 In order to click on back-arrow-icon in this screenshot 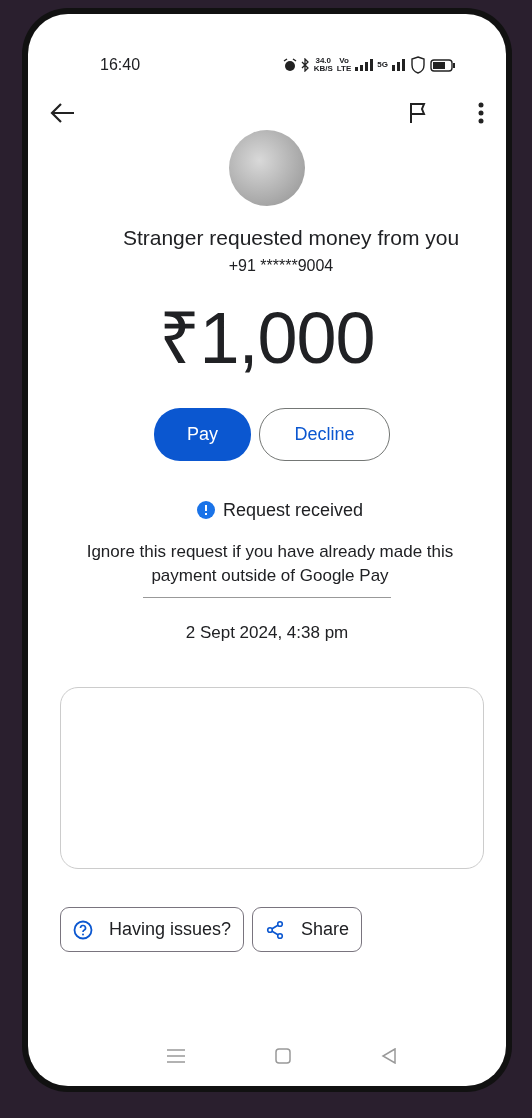, I will do `click(63, 113)`.